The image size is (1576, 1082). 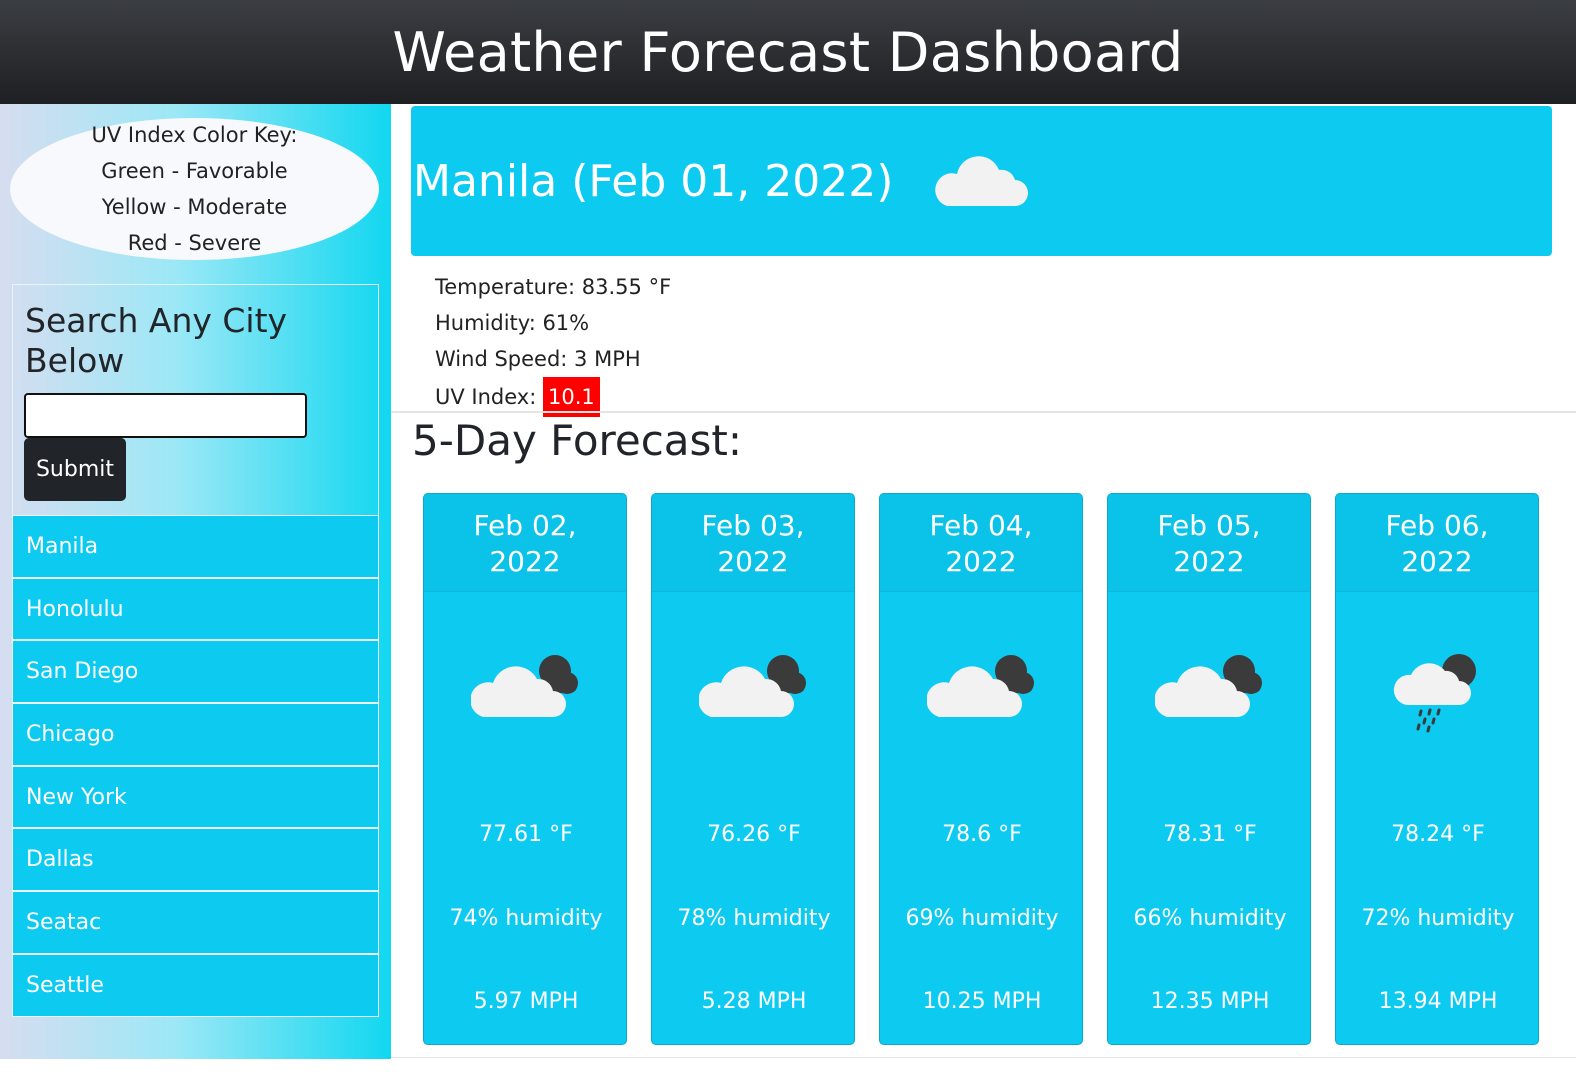 I want to click on city-button-manila: Manila, so click(x=195, y=546).